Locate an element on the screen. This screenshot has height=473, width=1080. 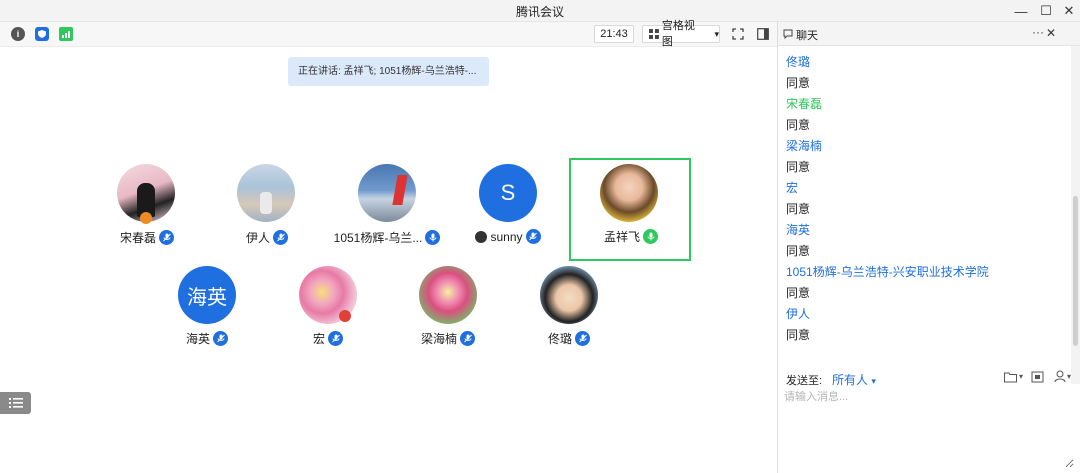
chat-sender-name: 宏 is located at coordinates (792, 187).